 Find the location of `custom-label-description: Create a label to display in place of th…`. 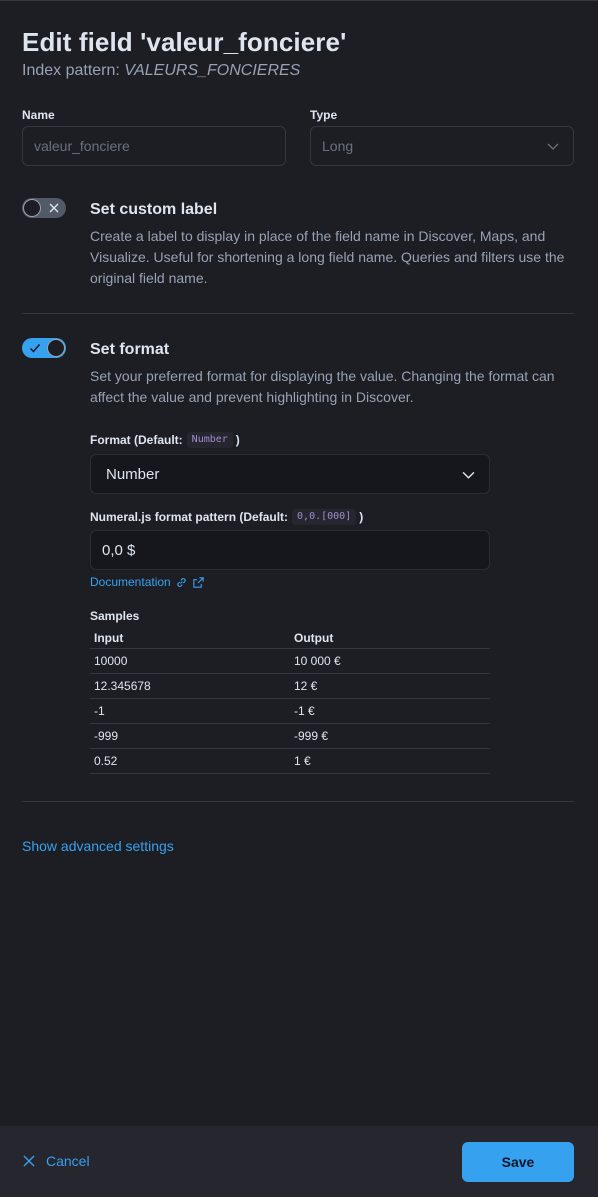

custom-label-description: Create a label to display in place of th… is located at coordinates (327, 257).